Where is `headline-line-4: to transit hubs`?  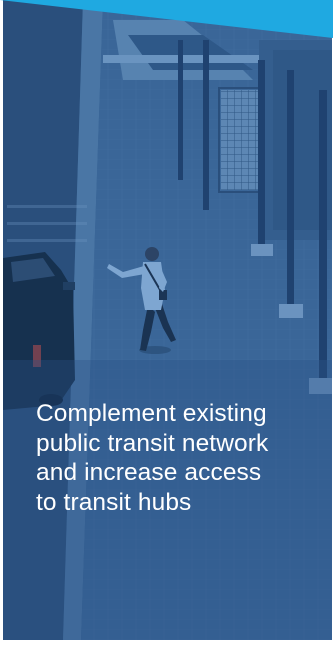 headline-line-4: to transit hubs is located at coordinates (114, 502).